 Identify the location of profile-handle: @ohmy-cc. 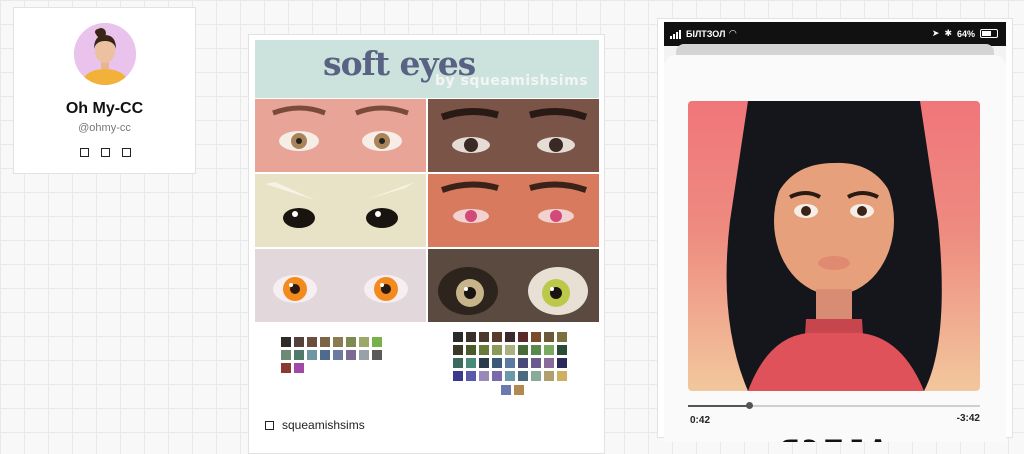
(104, 128).